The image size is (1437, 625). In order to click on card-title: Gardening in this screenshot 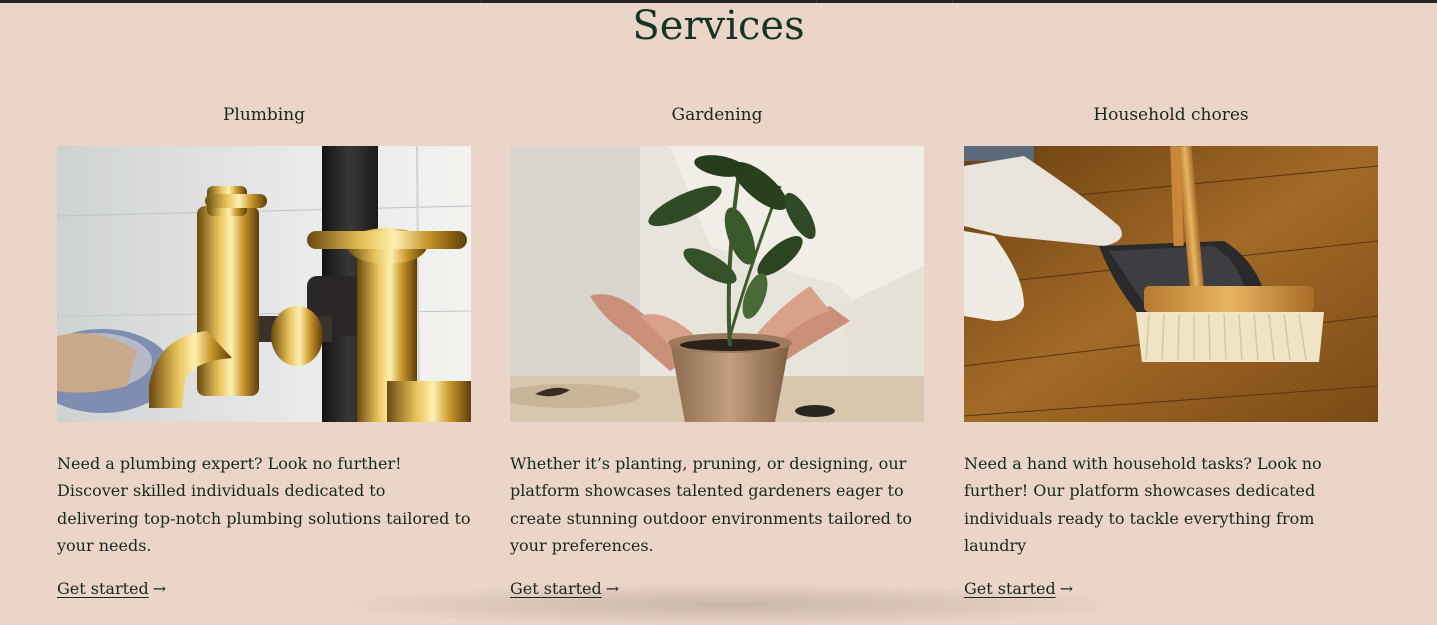, I will do `click(717, 115)`.